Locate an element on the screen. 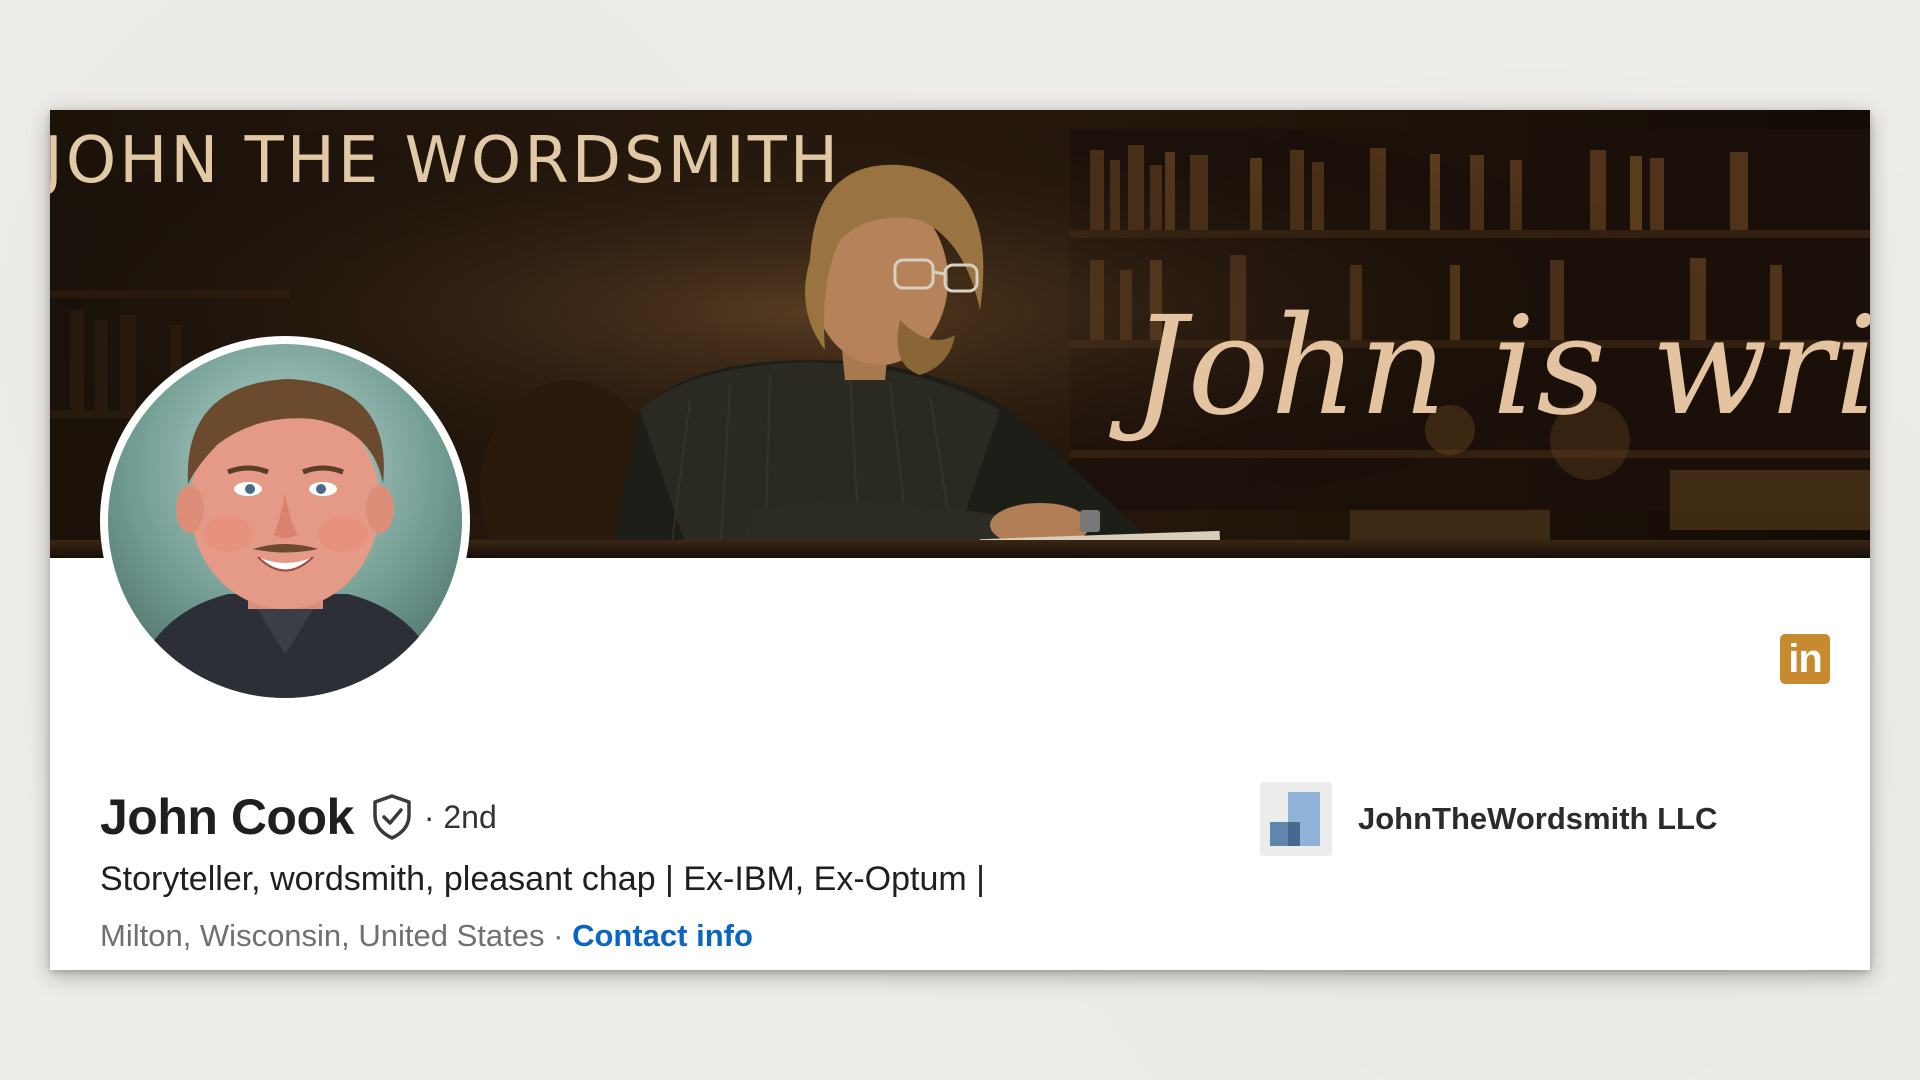 This screenshot has width=1920, height=1080. verified-shield-icon is located at coordinates (392, 817).